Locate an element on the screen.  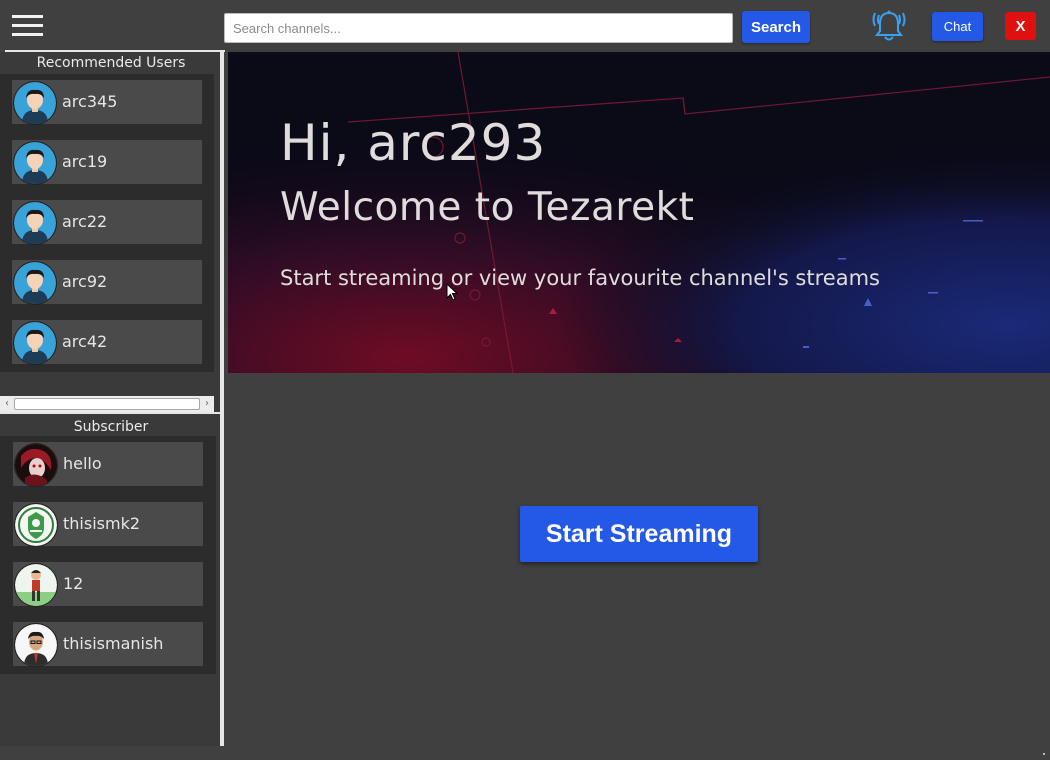
user-name: arc42 is located at coordinates (85, 341).